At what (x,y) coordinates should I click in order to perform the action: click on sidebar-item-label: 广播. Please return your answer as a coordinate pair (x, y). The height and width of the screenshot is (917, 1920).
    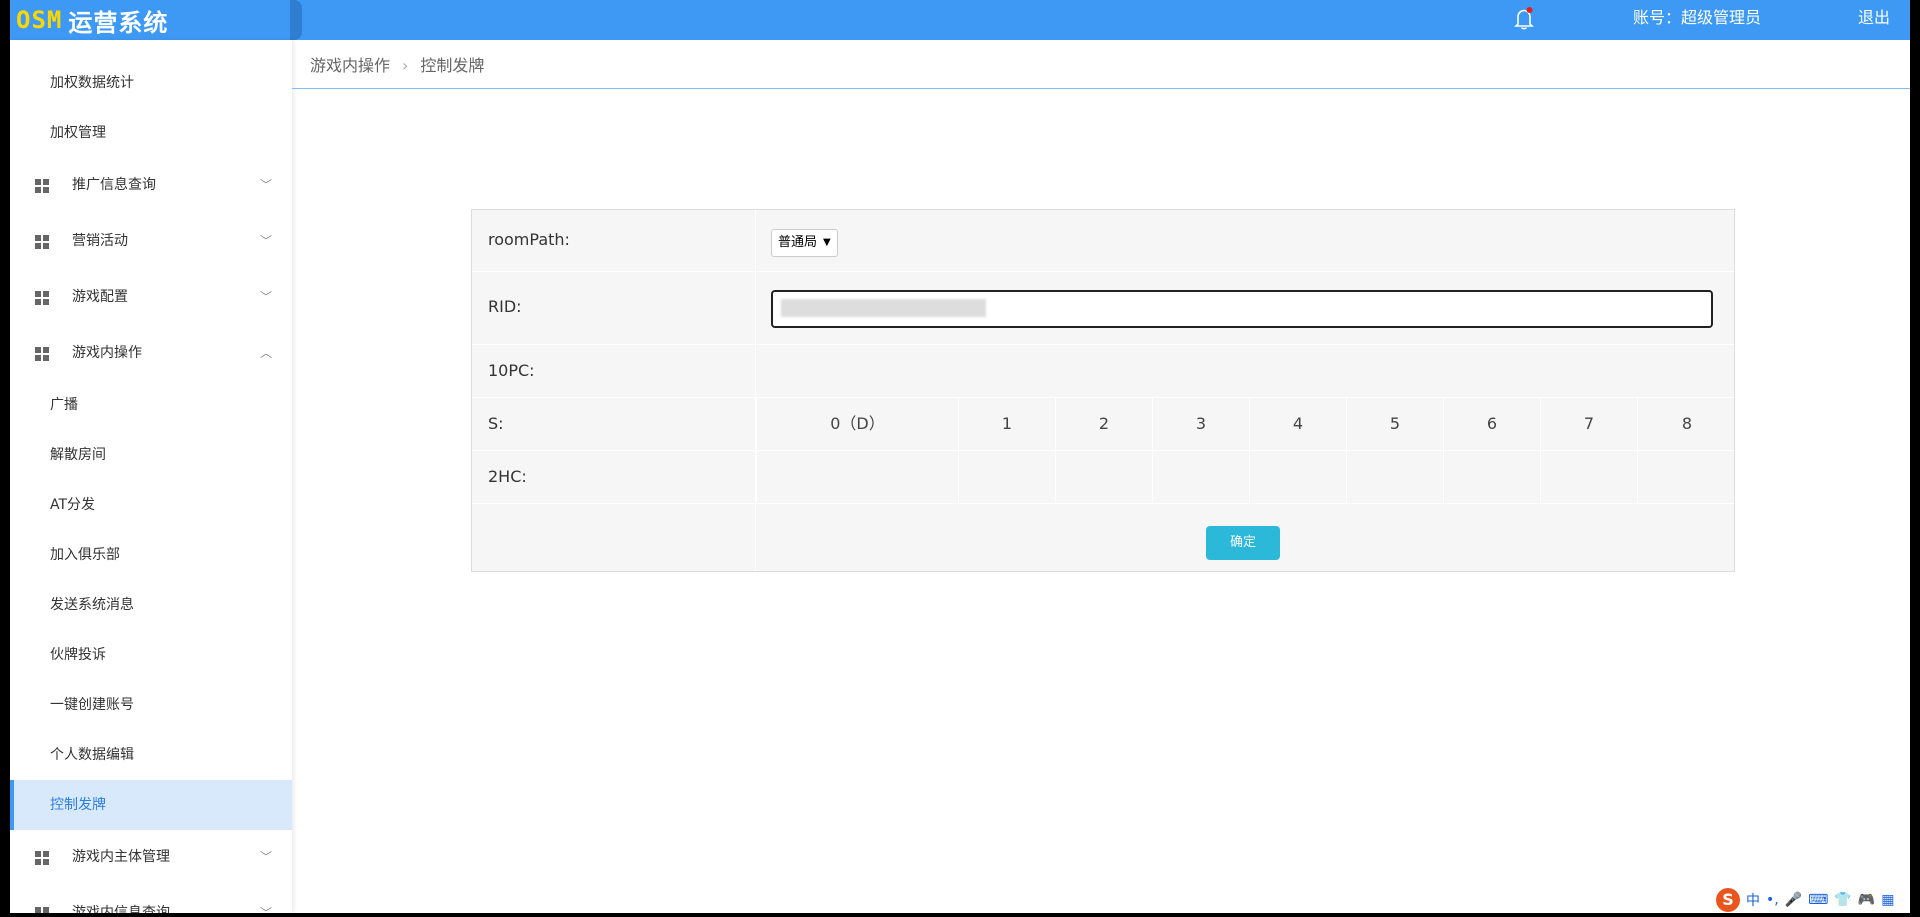
    Looking at the image, I should click on (64, 405).